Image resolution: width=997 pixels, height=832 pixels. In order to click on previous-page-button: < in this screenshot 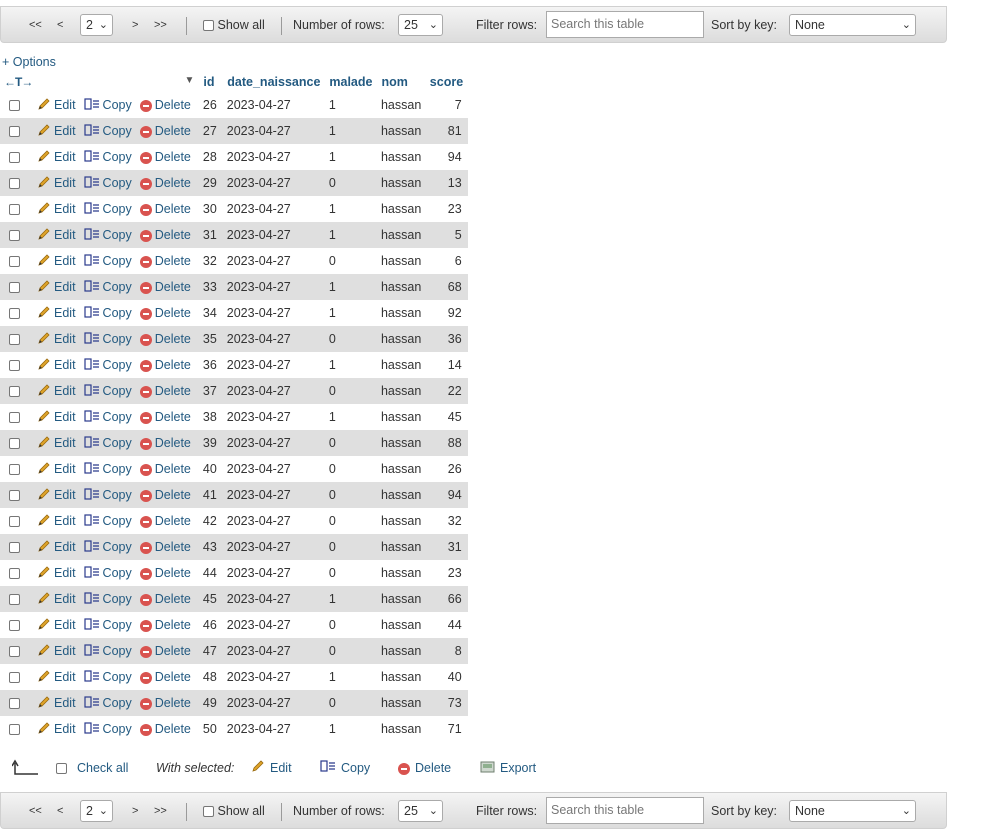, I will do `click(60, 811)`.